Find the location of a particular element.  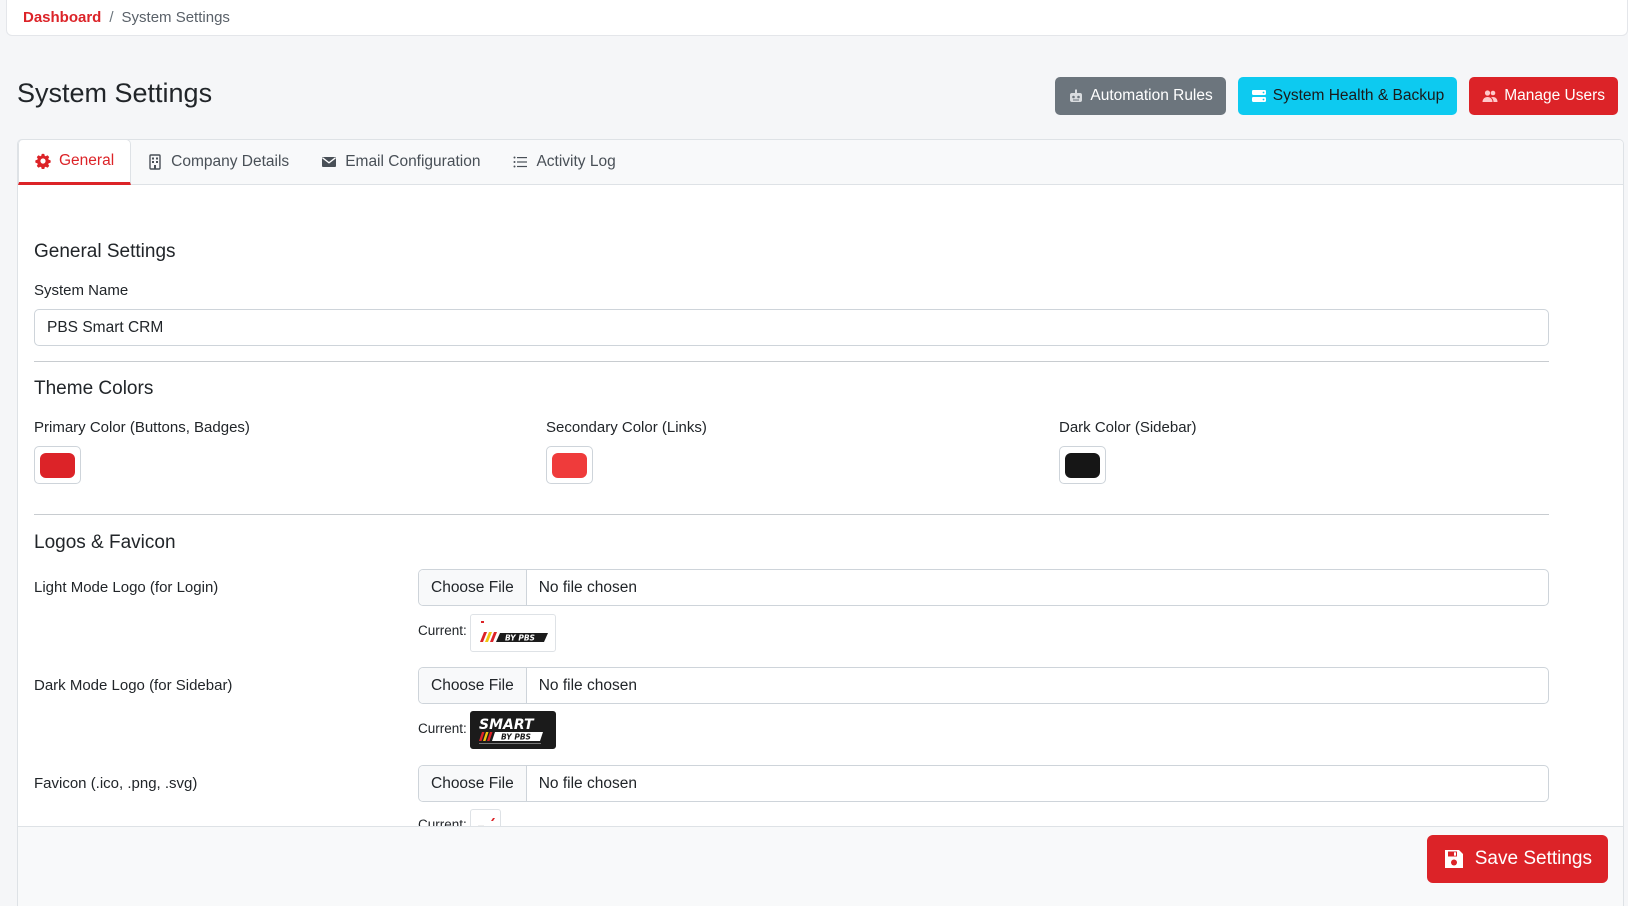

secondary-color-swatch is located at coordinates (569, 465).